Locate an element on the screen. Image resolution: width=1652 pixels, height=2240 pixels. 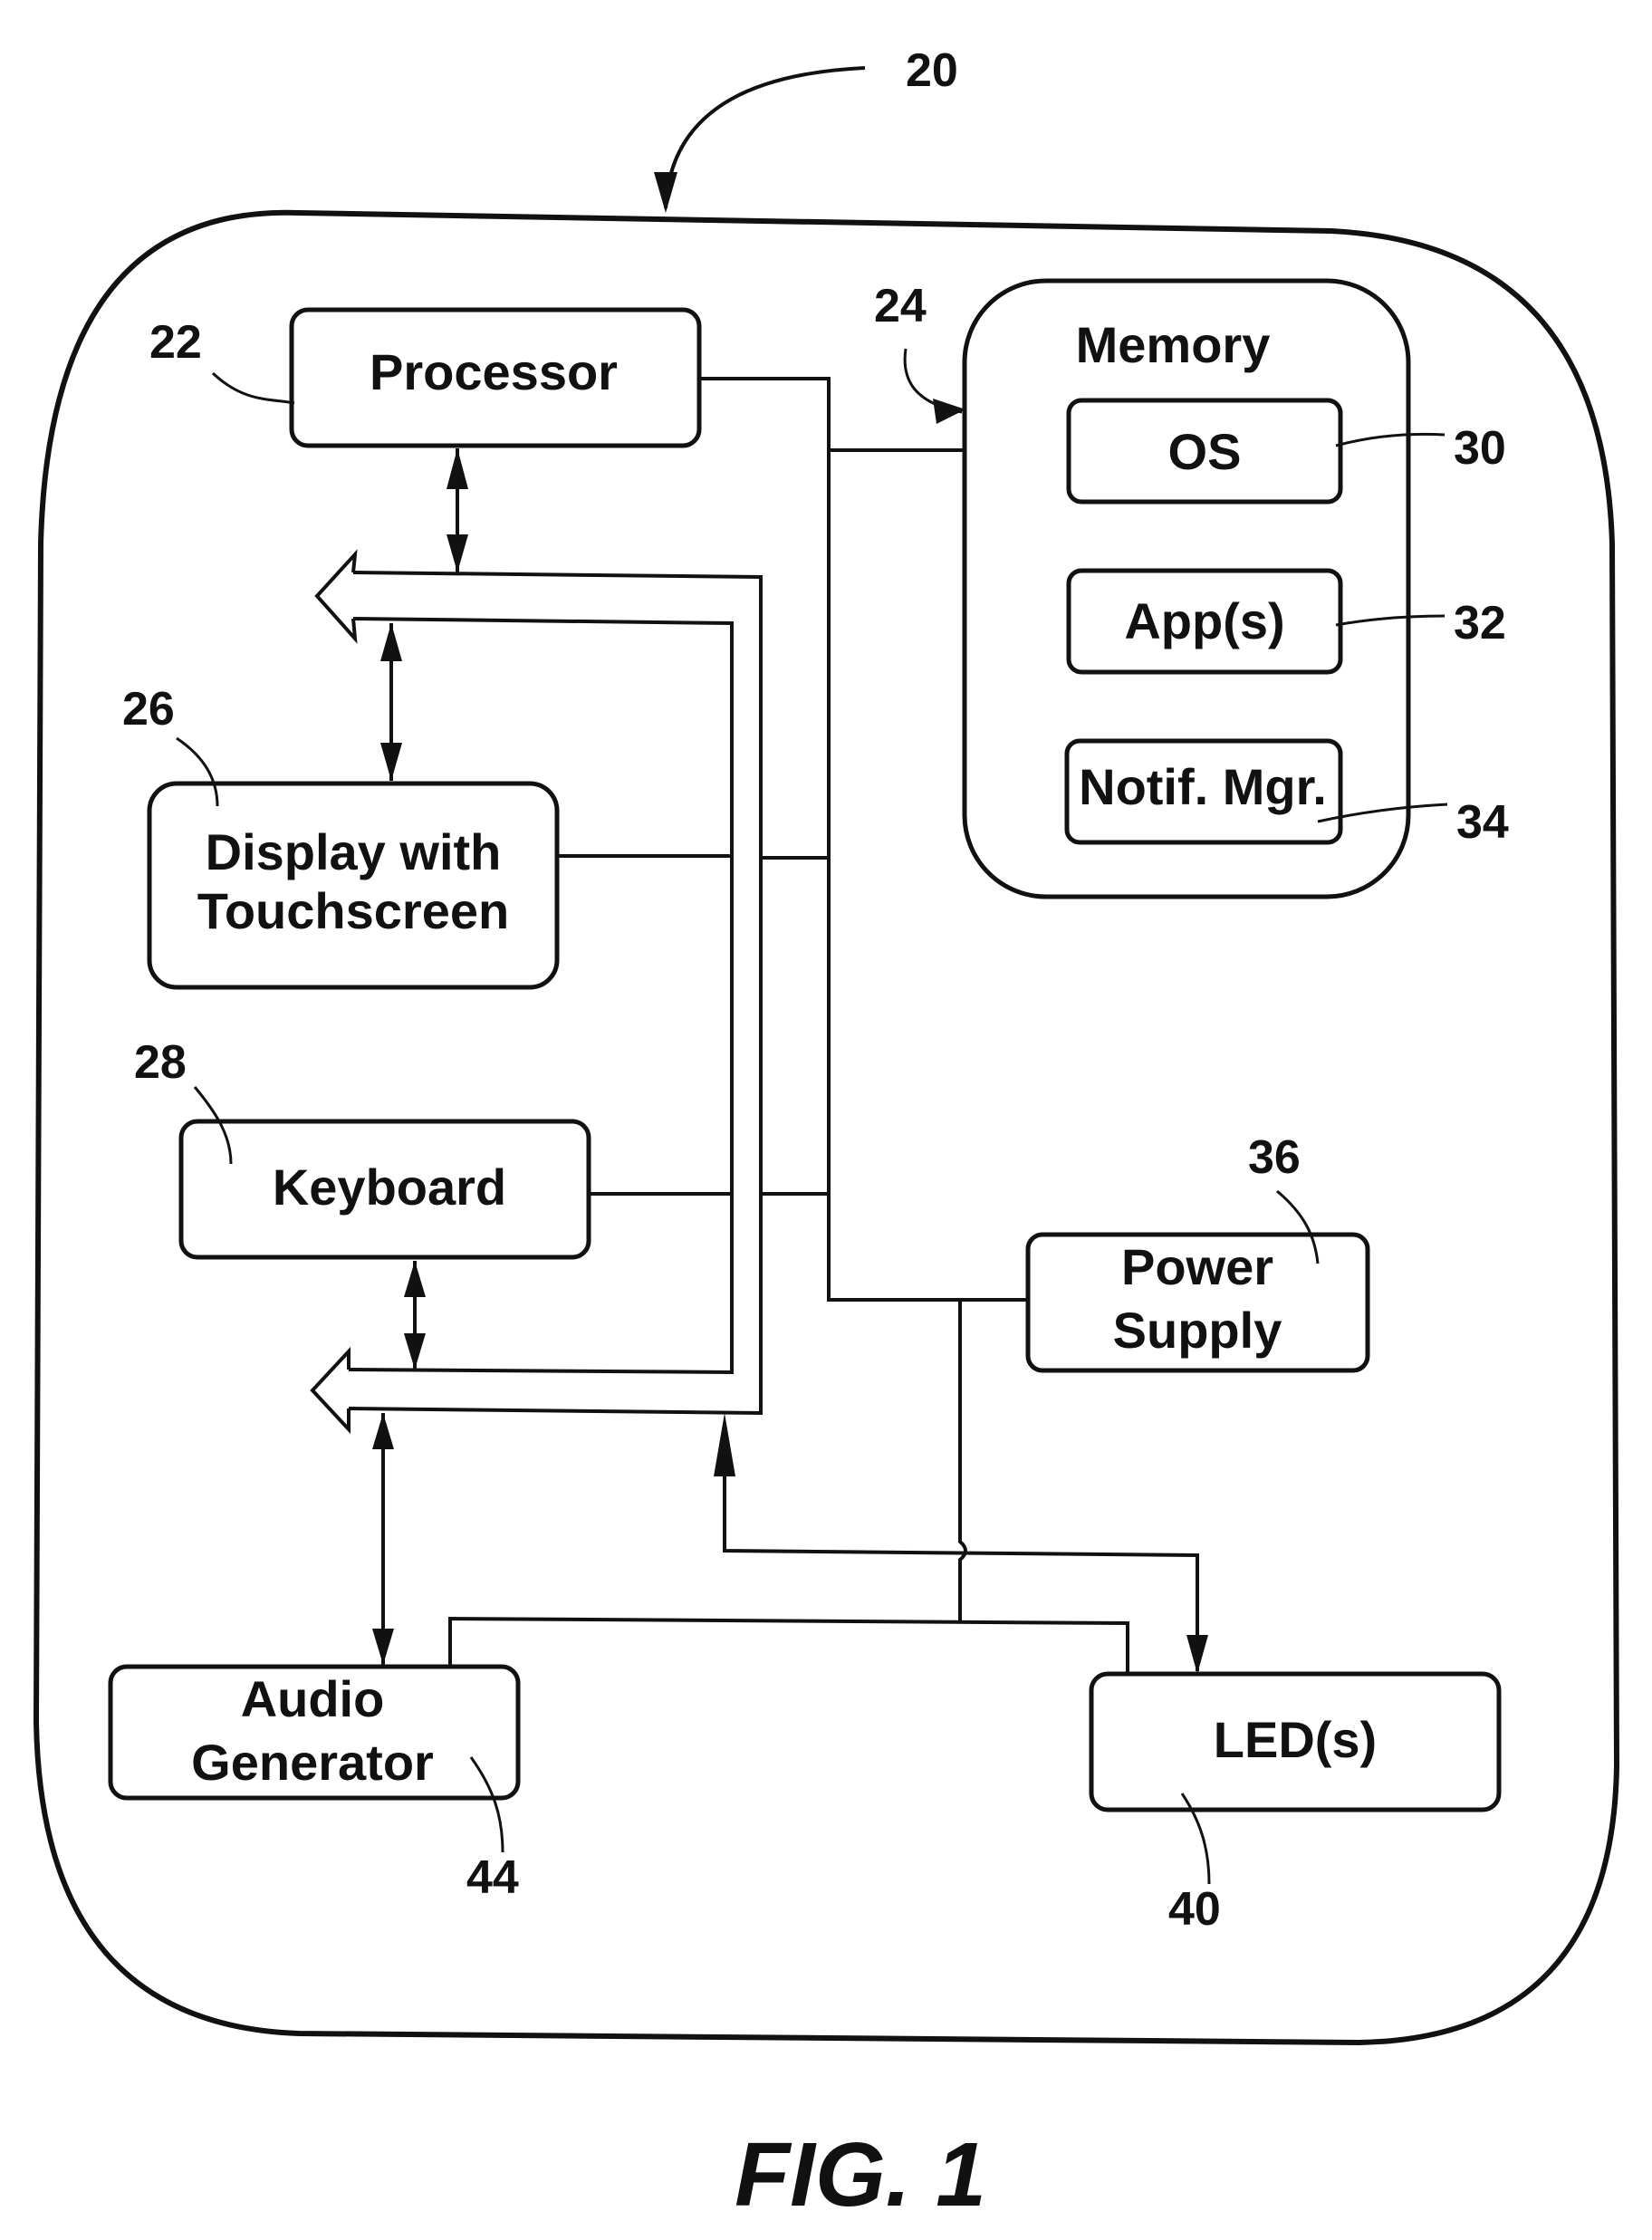
power-supply-label-line1: Power is located at coordinates (1197, 1266).